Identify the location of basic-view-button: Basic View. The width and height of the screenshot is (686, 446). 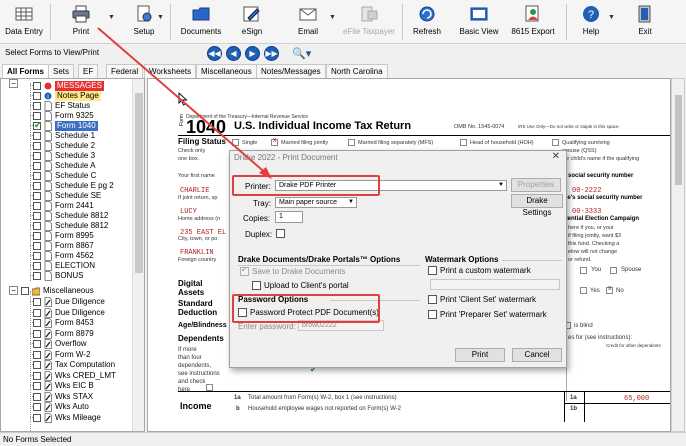
(479, 22).